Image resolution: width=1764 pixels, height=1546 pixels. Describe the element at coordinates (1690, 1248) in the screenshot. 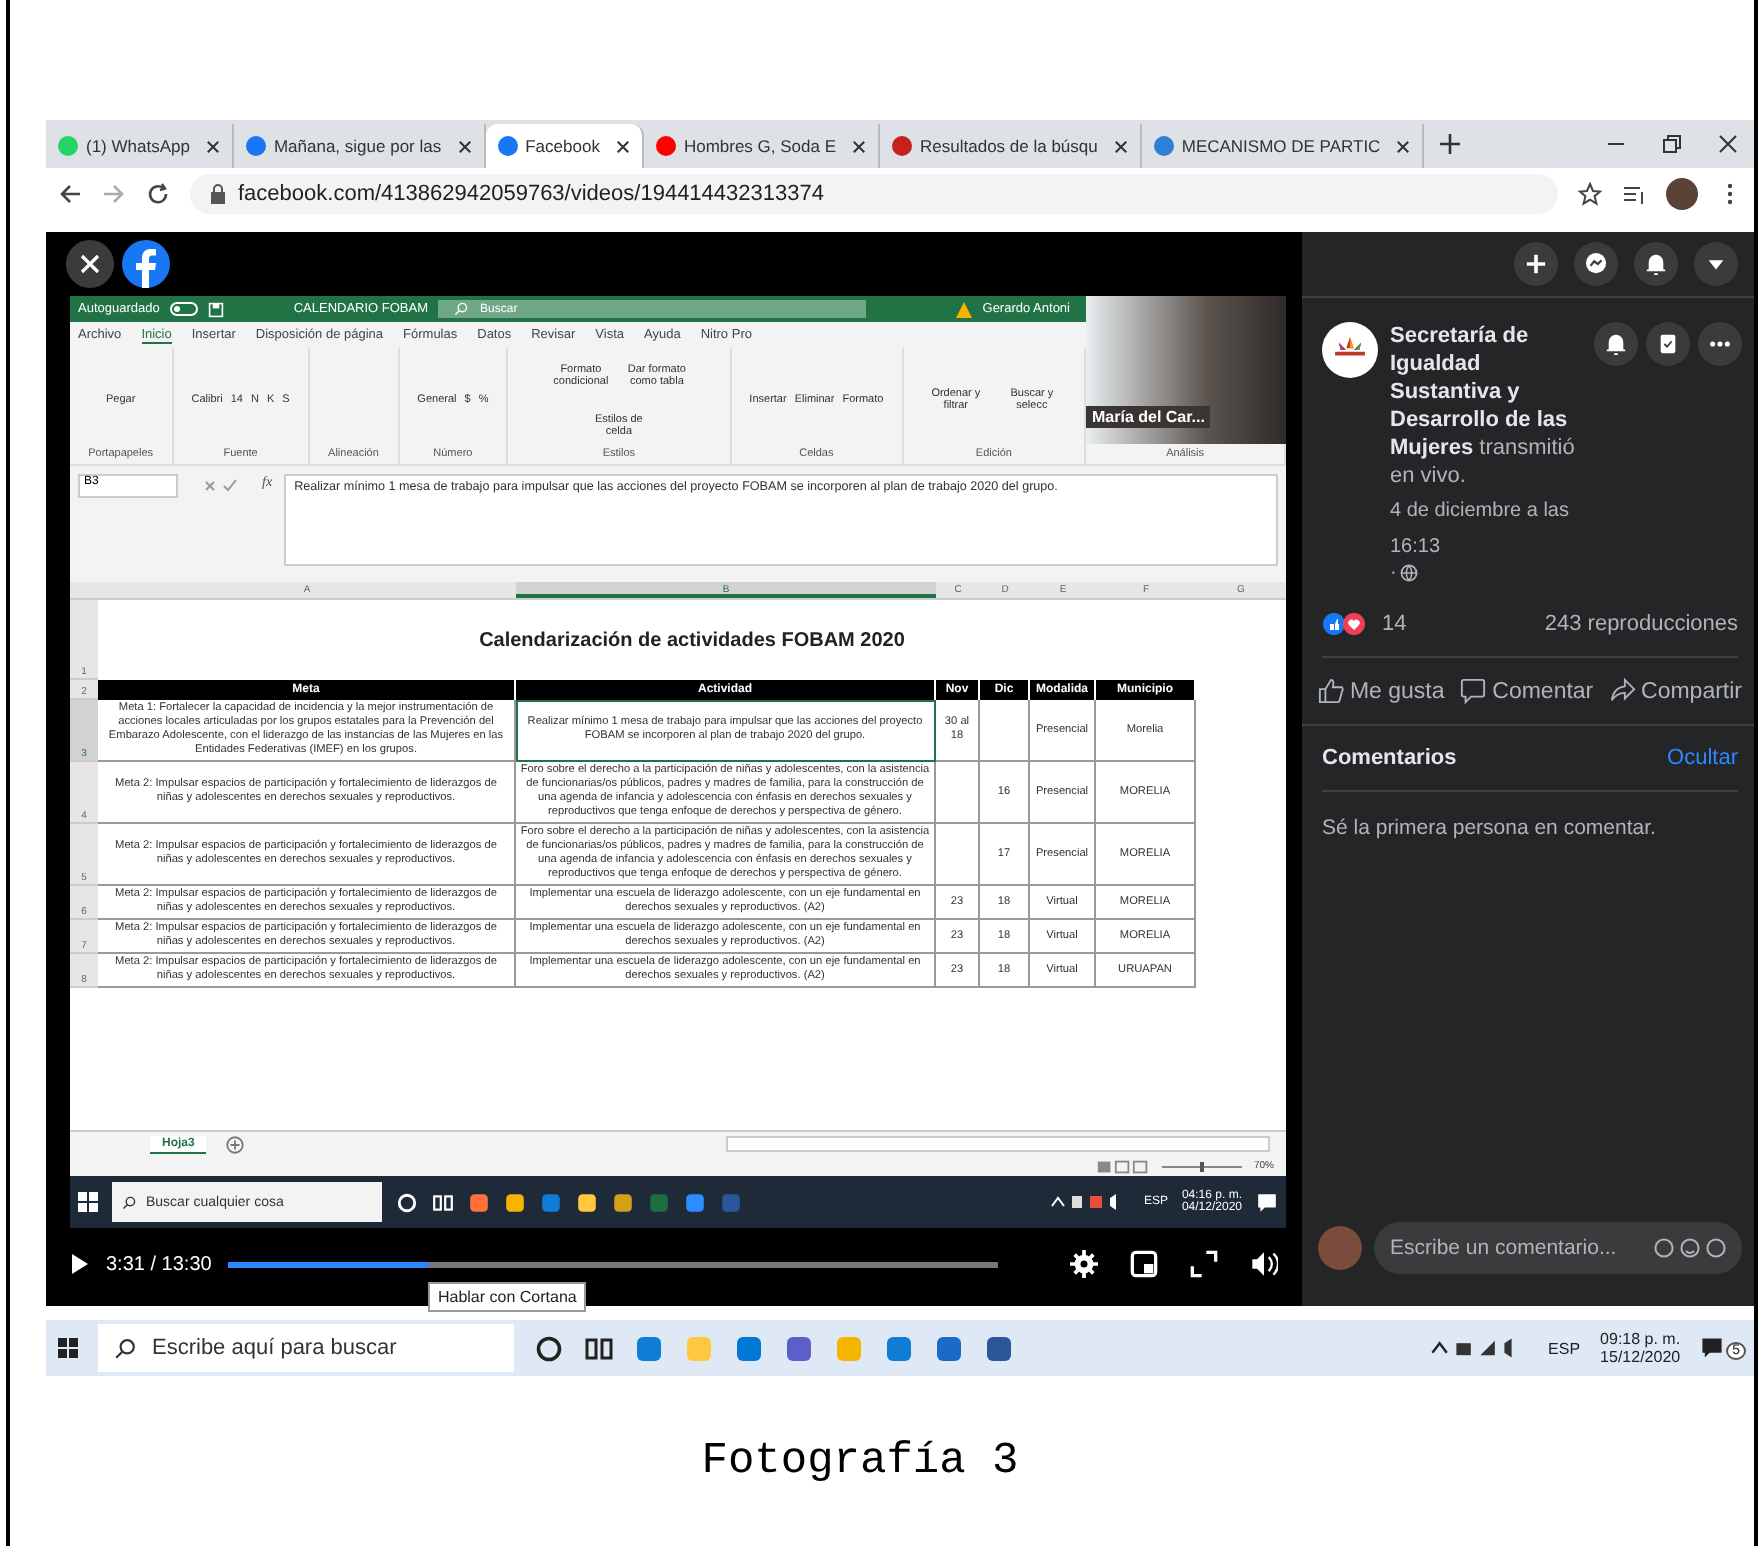

I see `emoji-buttons-icon` at that location.